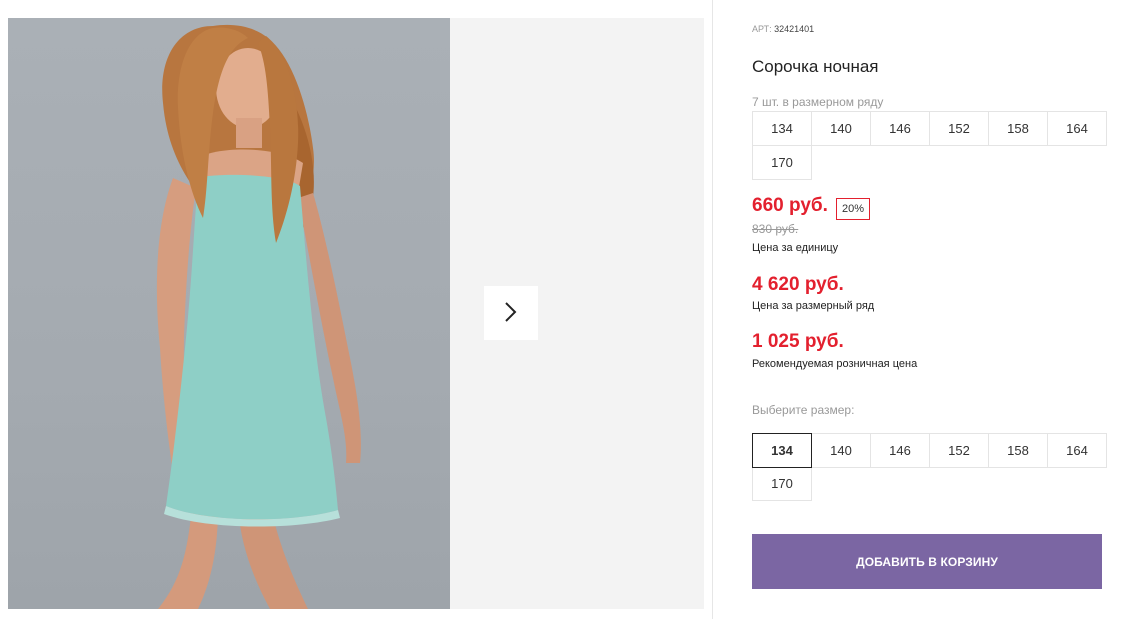  What do you see at coordinates (853, 209) in the screenshot?
I see `discount-badge: 20%` at bounding box center [853, 209].